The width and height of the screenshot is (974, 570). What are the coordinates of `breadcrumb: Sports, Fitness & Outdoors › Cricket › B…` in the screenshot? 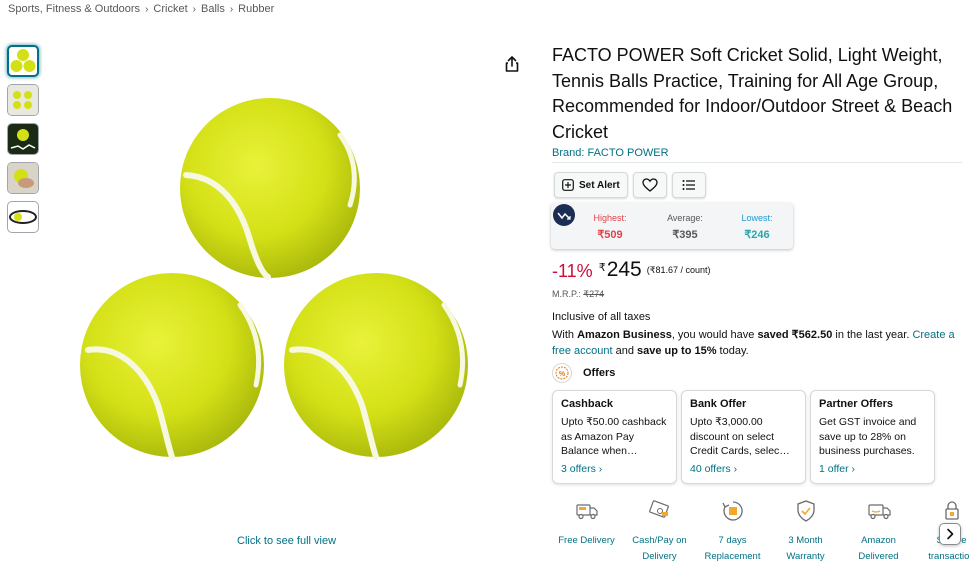 It's located at (141, 9).